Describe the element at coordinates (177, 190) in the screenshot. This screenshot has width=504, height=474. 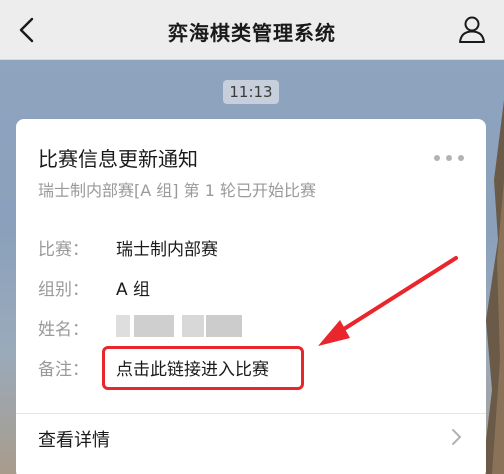
I see `card-subtitle: 瑞士制内部赛[A 组] 第 1 轮已开始比赛` at that location.